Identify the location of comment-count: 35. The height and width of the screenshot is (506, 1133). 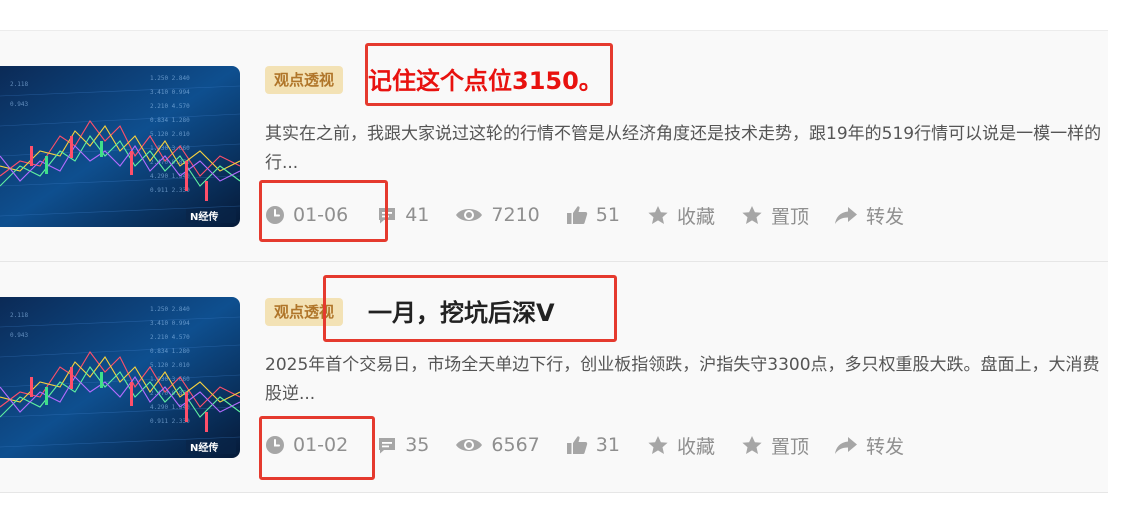
(417, 445).